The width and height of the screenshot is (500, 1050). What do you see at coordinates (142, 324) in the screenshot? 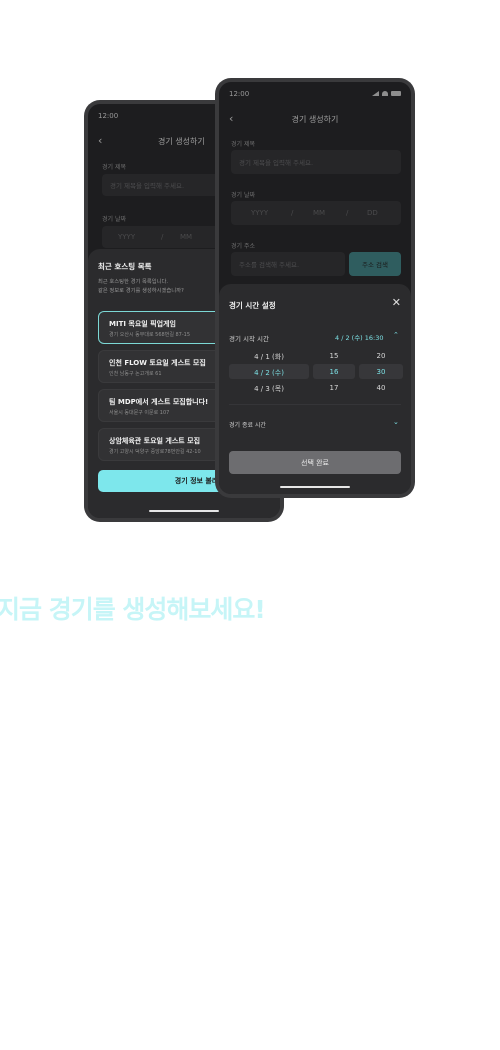
I see `card-title: MITI 목요일 픽업게임` at bounding box center [142, 324].